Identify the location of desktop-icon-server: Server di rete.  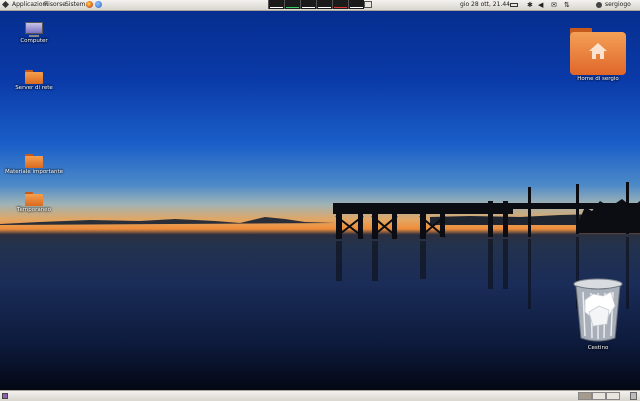
(34, 80).